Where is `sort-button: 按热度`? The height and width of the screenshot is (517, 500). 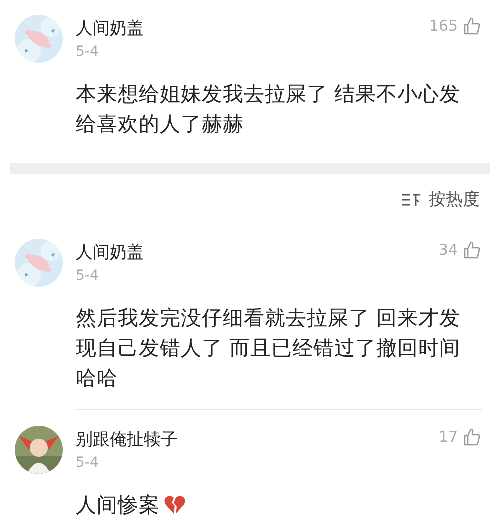
sort-button: 按热度 is located at coordinates (440, 199).